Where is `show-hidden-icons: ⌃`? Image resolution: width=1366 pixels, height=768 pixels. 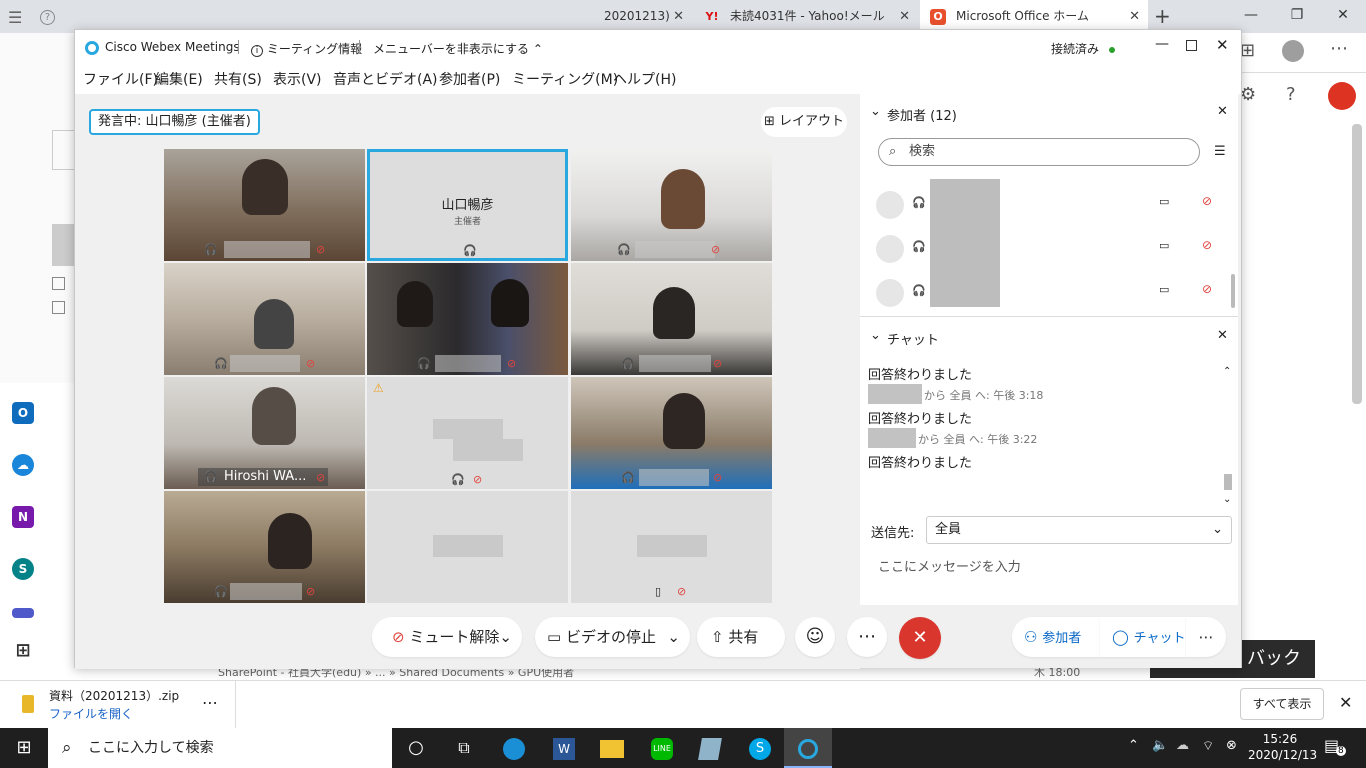 show-hidden-icons: ⌃ is located at coordinates (1133, 745).